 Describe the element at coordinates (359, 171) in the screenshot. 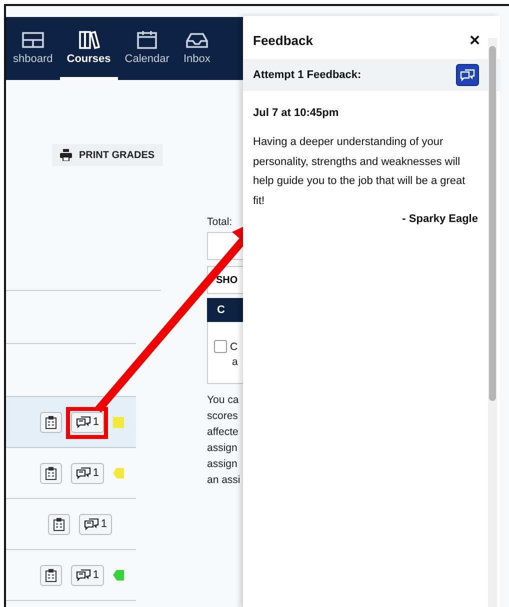

I see `feedback-message: Having a deeper understanding of your personality, strengths and weaknesses will help guide you to the job that will be a great fit!` at that location.